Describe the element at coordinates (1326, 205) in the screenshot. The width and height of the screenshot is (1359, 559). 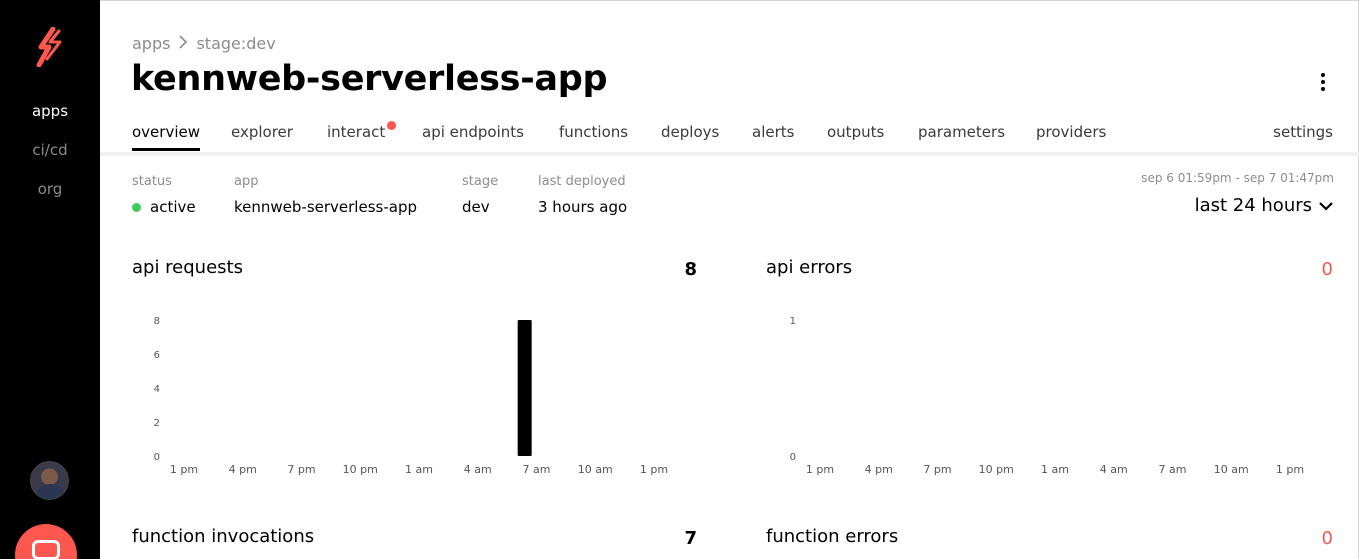
I see `chevron-down-icon` at that location.